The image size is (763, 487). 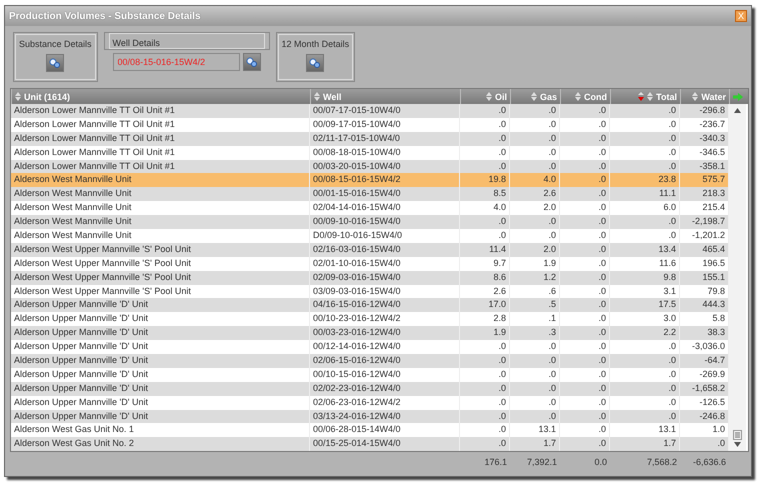 What do you see at coordinates (370, 208) in the screenshot?
I see `table-row: Alderson West Mannville Unit 02/04-14-016-15W4/0 4.0 2.0 .0 6.0 215.4` at bounding box center [370, 208].